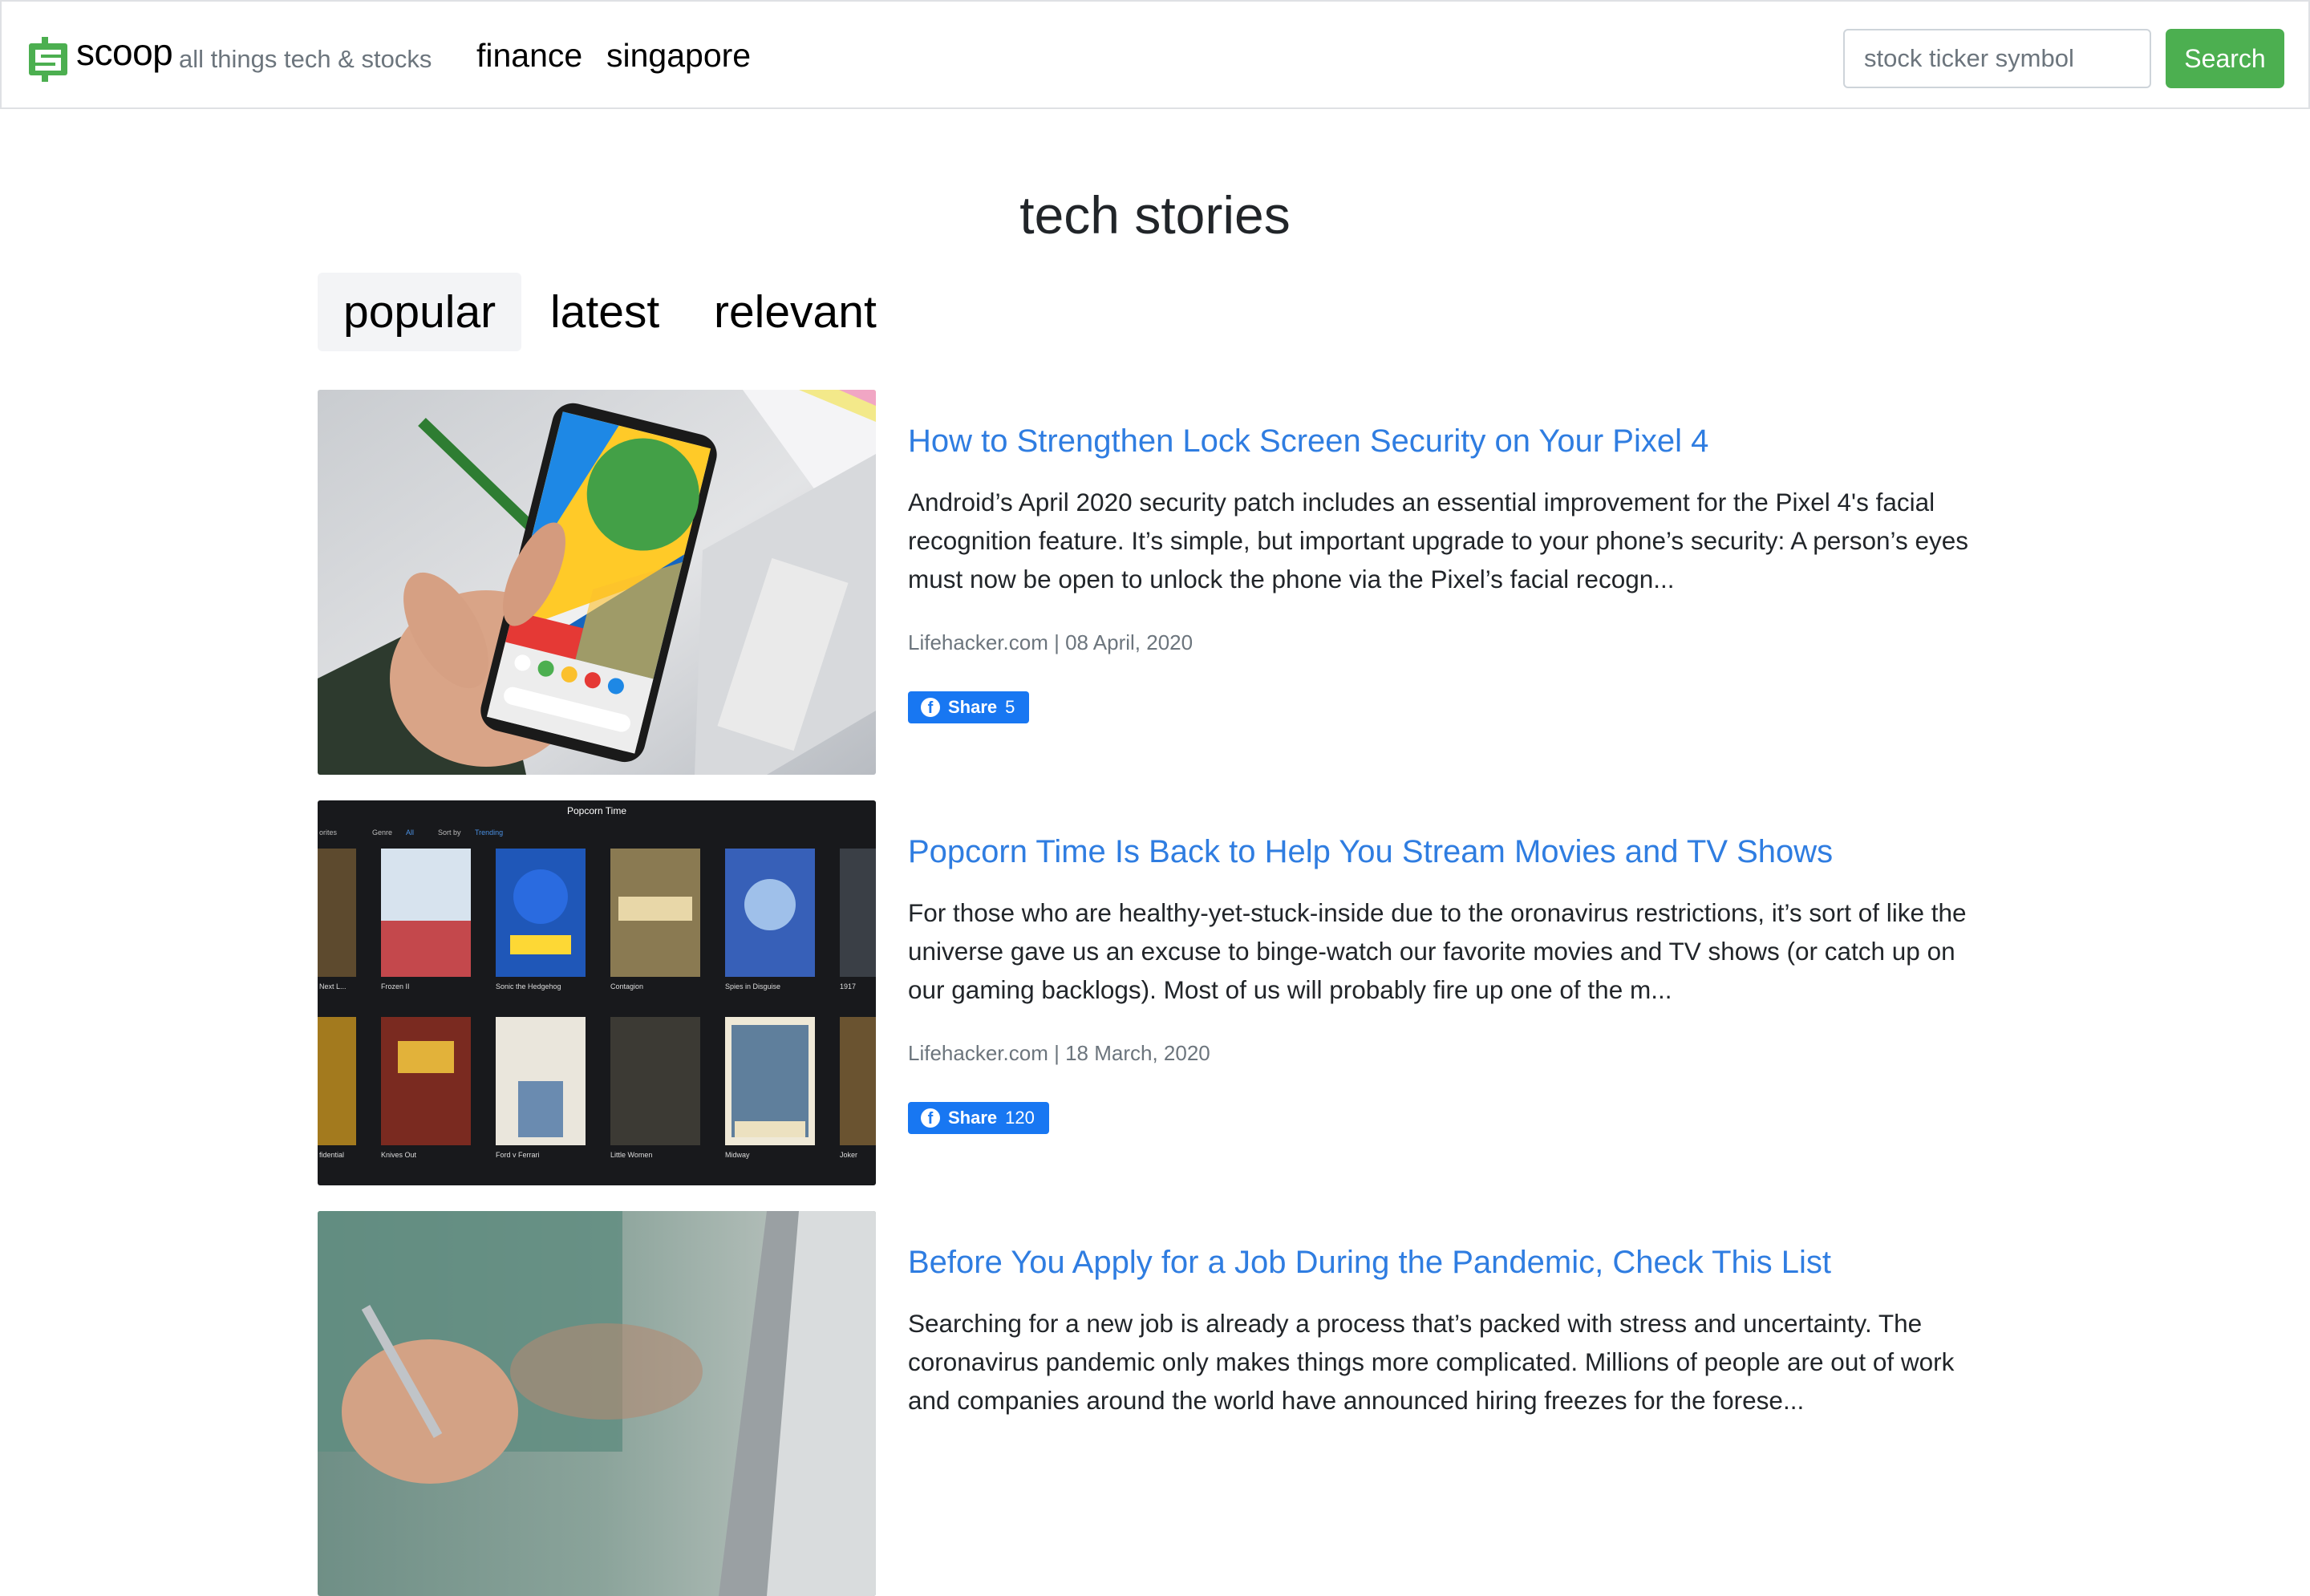 The height and width of the screenshot is (1596, 2310). Describe the element at coordinates (1020, 1118) in the screenshot. I see `share-count: 120` at that location.